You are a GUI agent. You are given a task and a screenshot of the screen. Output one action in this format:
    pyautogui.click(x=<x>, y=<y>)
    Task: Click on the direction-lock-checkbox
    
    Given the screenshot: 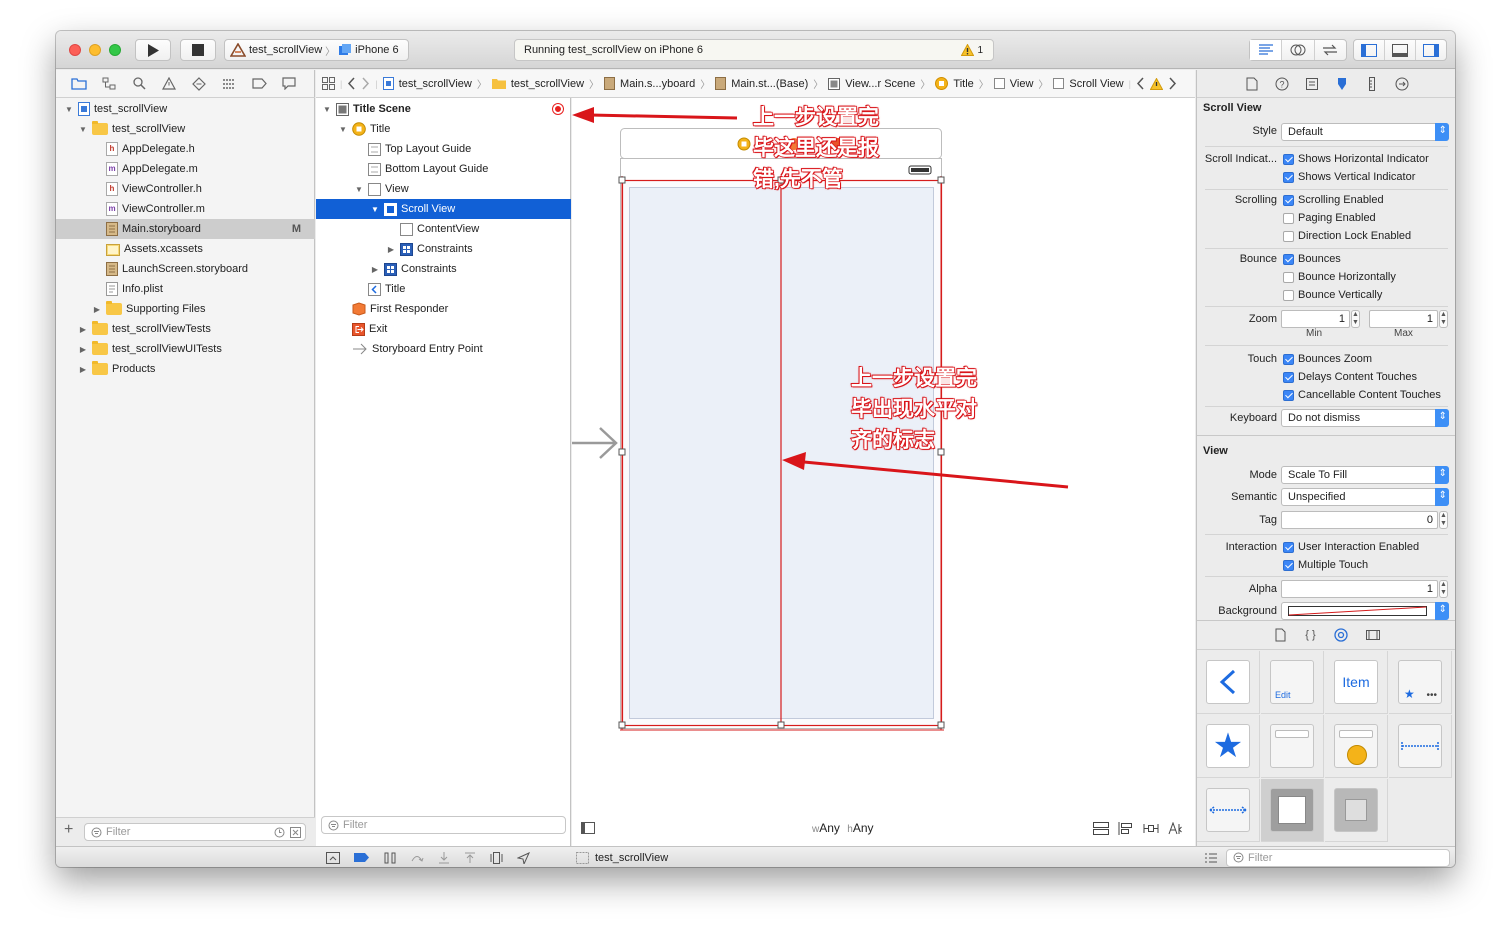 What is the action you would take?
    pyautogui.click(x=1288, y=236)
    